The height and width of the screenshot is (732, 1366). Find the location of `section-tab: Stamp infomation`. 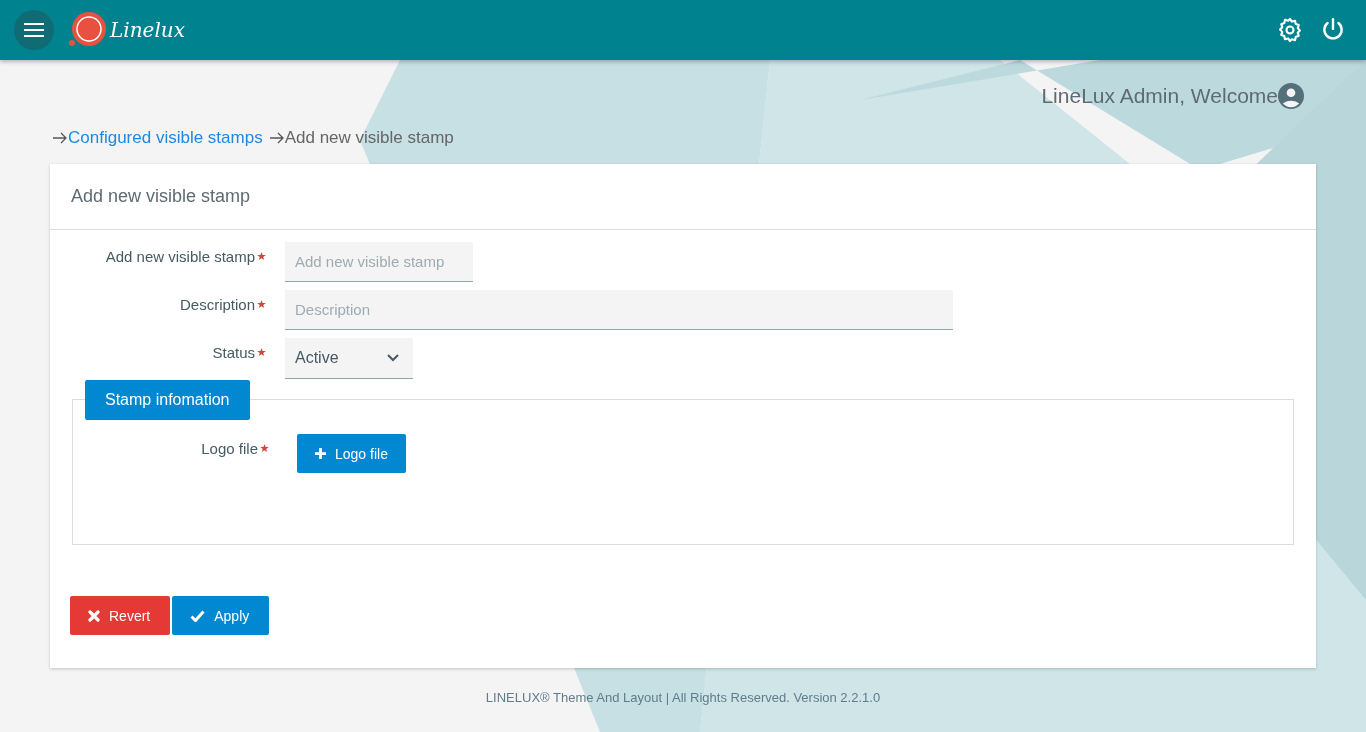

section-tab: Stamp infomation is located at coordinates (167, 400).